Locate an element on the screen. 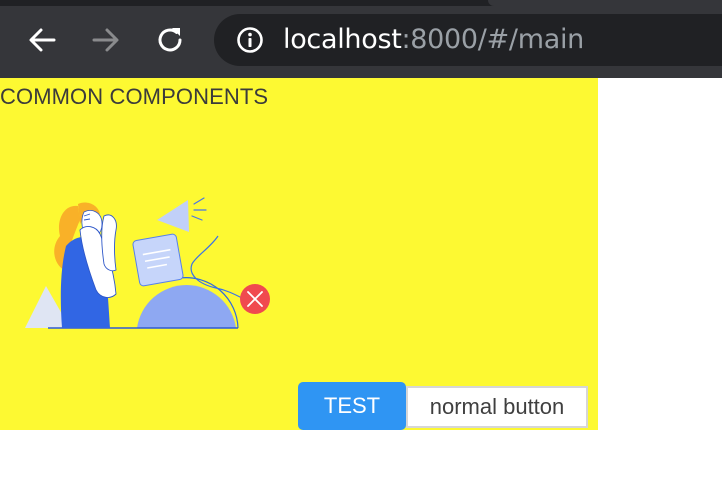  reload-icon is located at coordinates (170, 40).